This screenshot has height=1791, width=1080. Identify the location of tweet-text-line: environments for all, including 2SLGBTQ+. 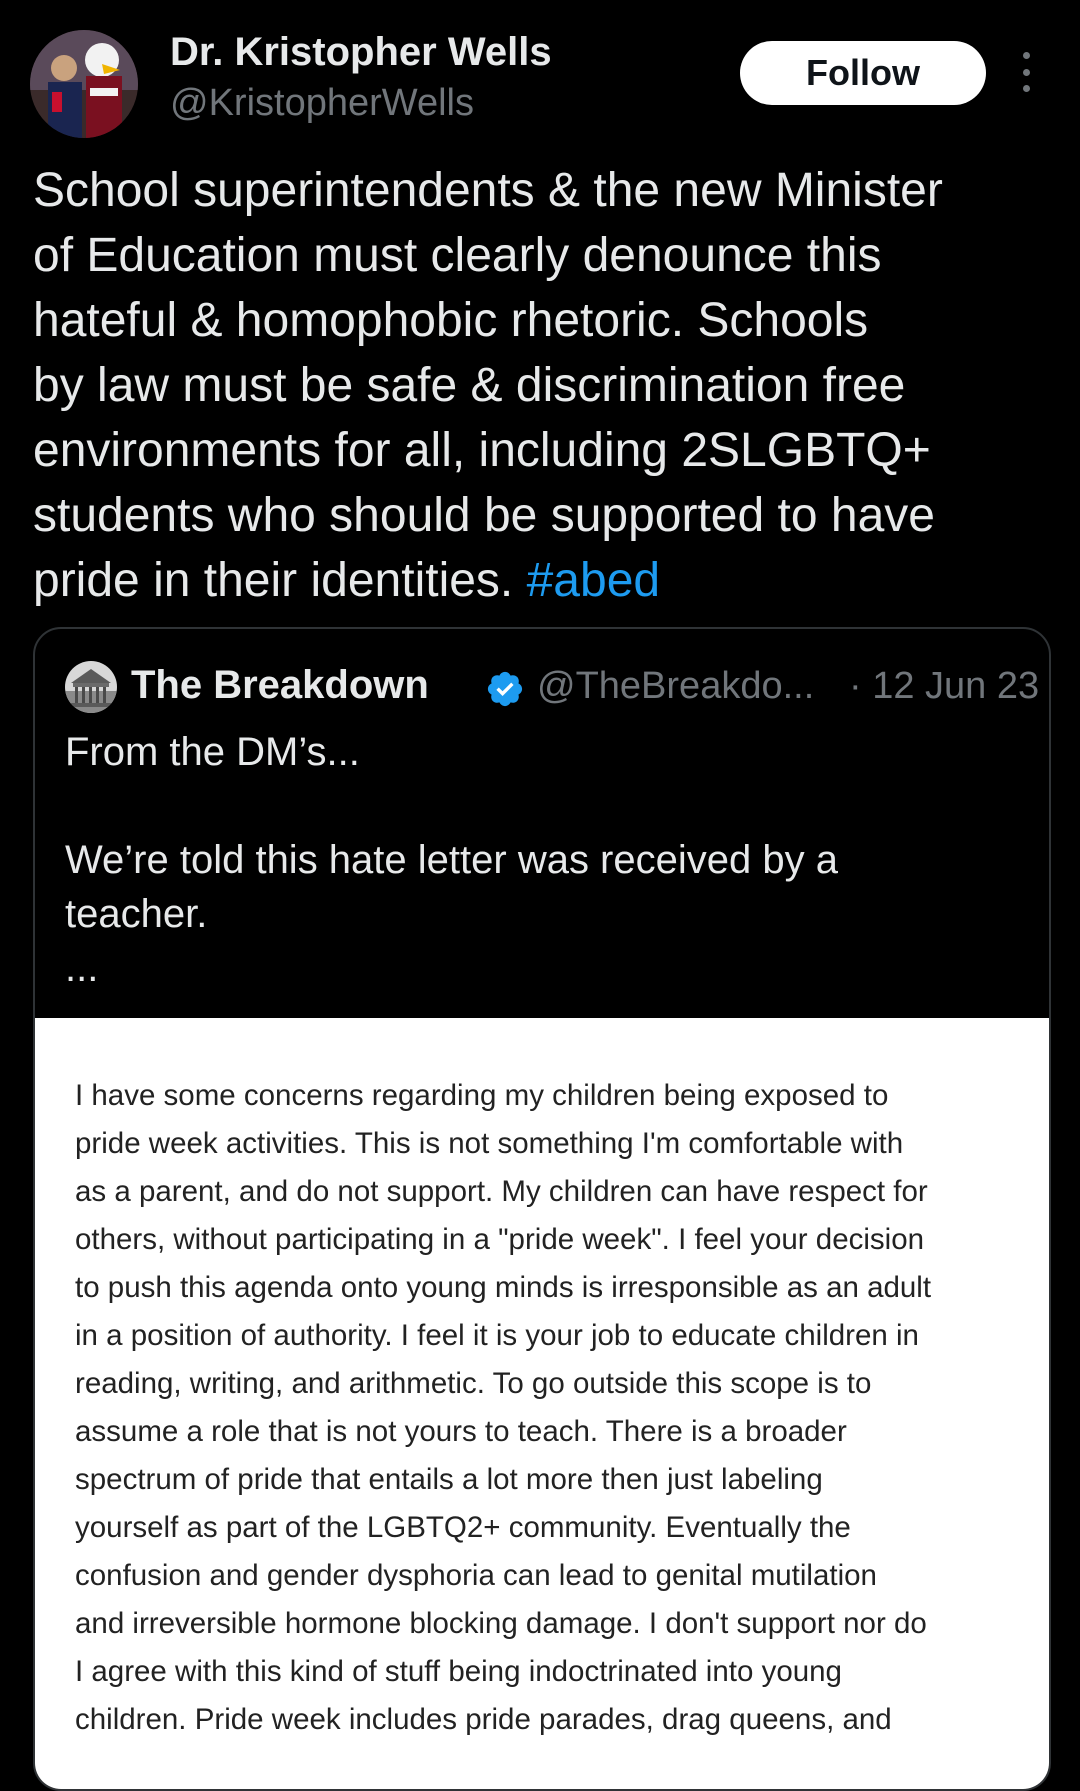
(482, 450).